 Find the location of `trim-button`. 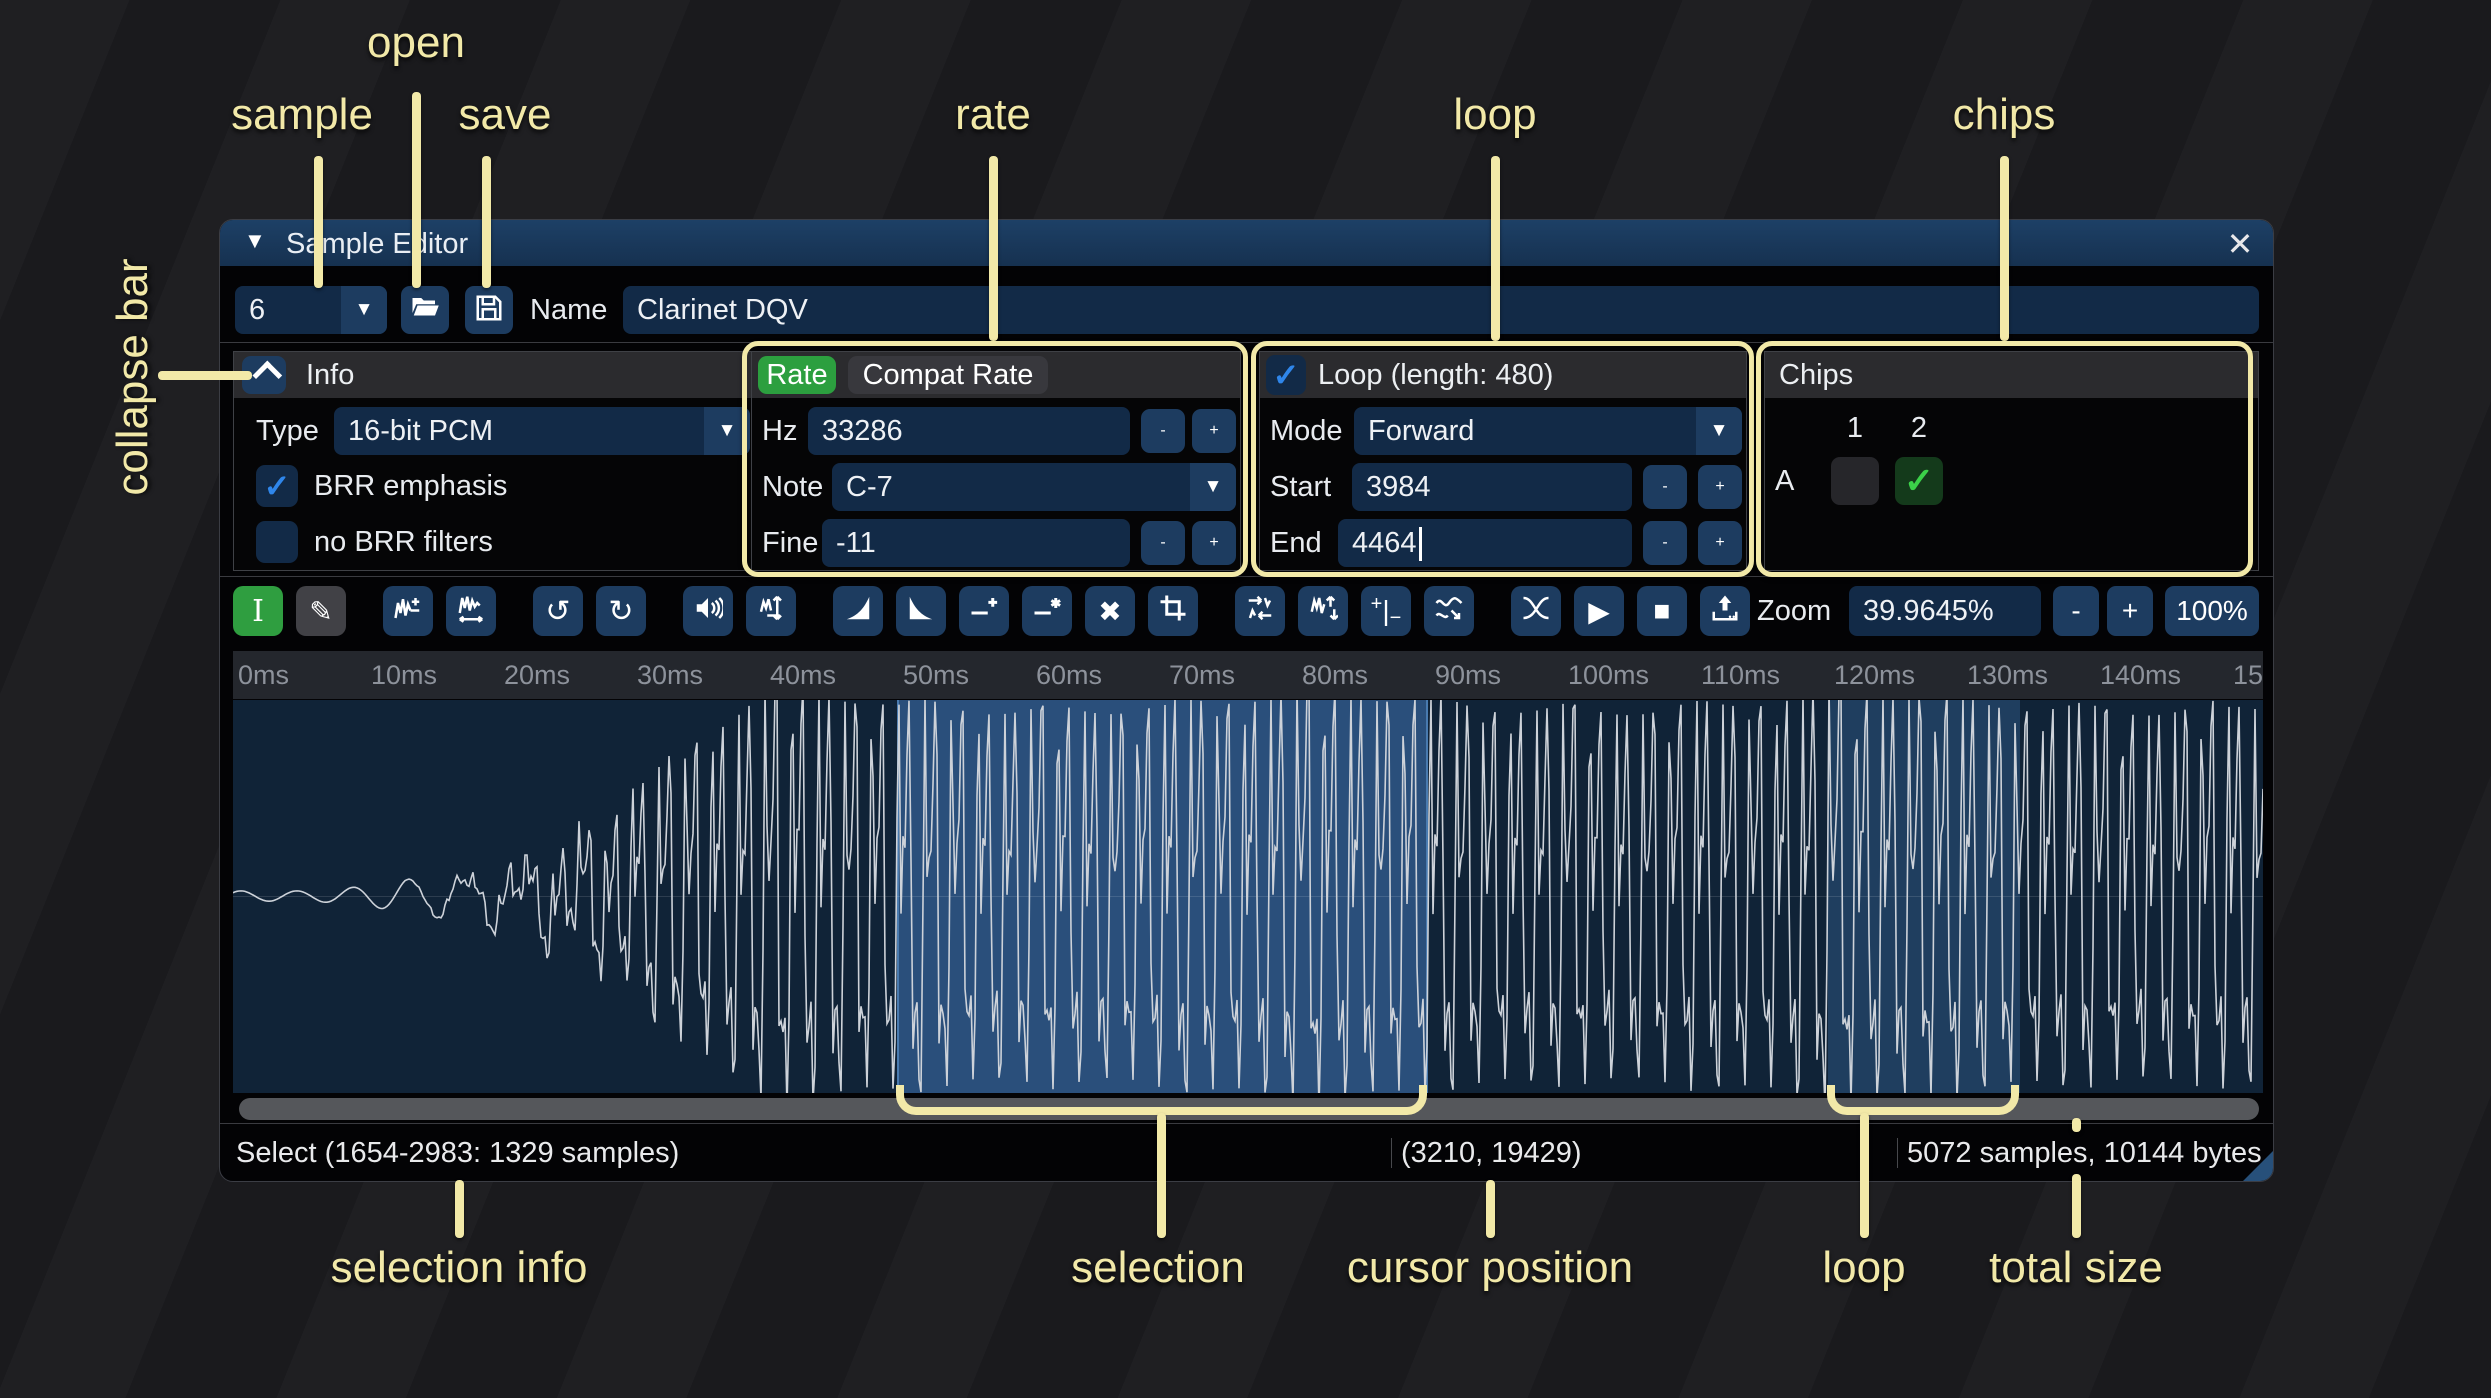

trim-button is located at coordinates (1173, 611).